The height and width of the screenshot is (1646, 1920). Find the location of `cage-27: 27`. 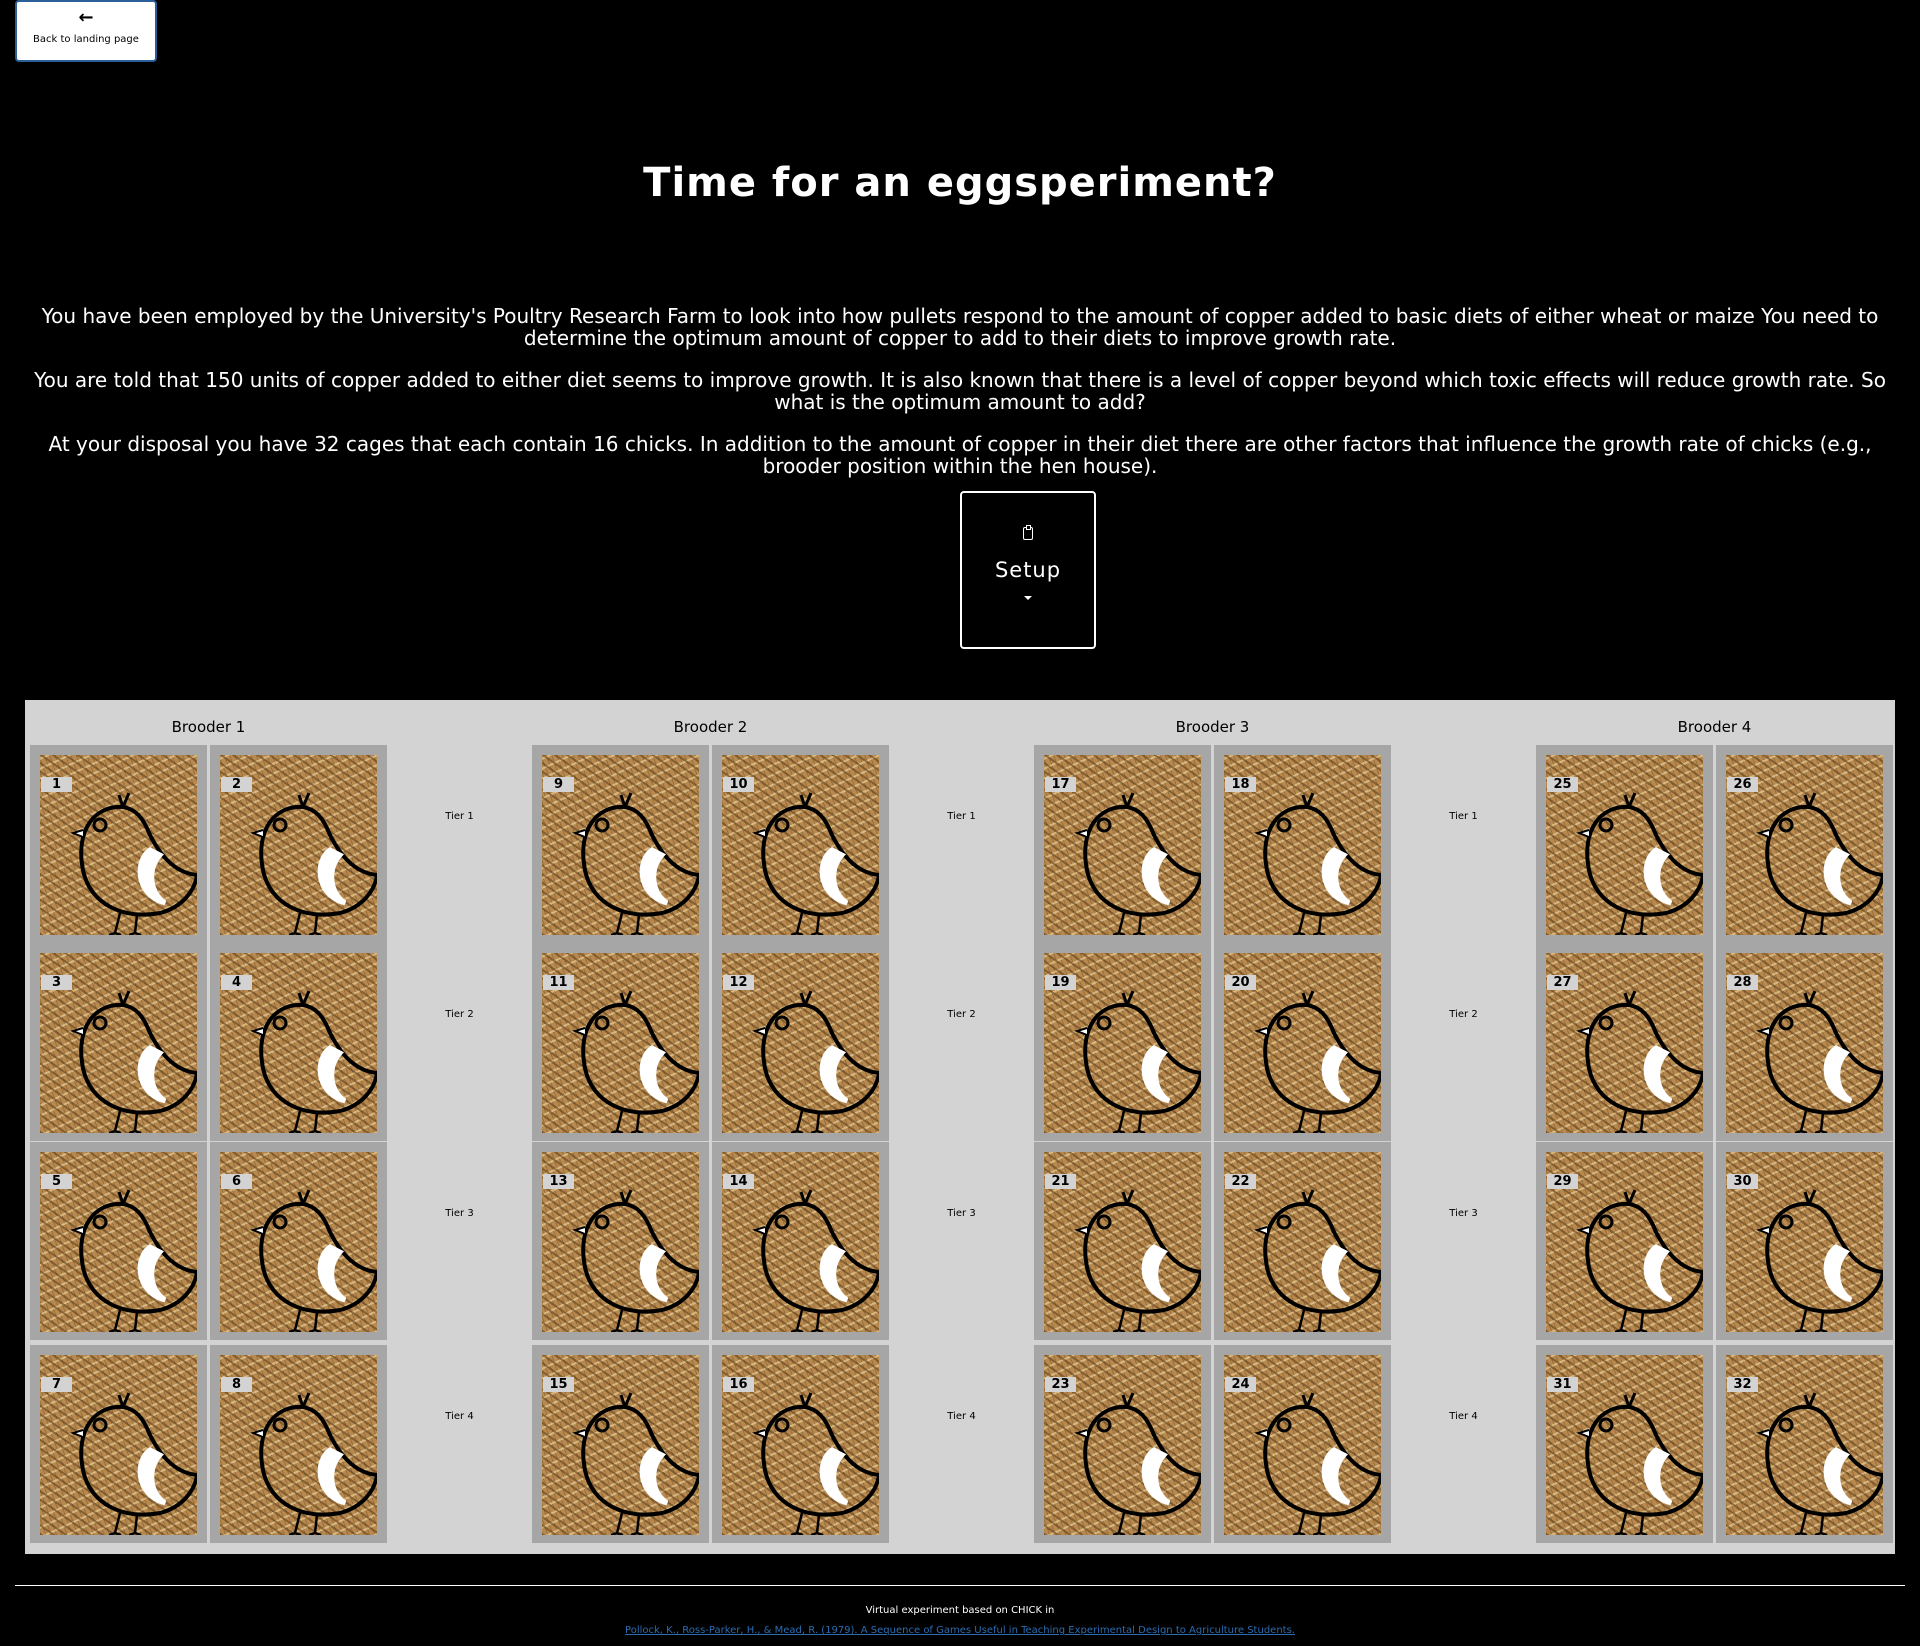

cage-27: 27 is located at coordinates (1624, 1042).